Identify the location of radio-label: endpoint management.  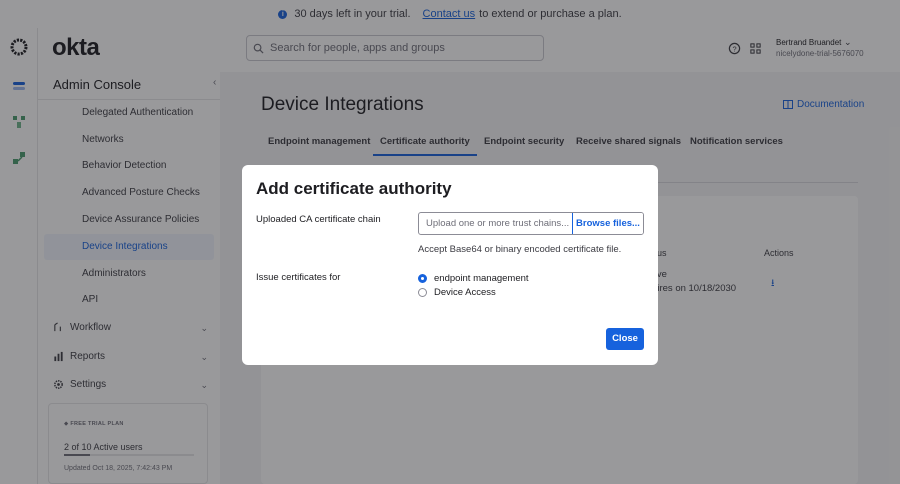
(481, 278).